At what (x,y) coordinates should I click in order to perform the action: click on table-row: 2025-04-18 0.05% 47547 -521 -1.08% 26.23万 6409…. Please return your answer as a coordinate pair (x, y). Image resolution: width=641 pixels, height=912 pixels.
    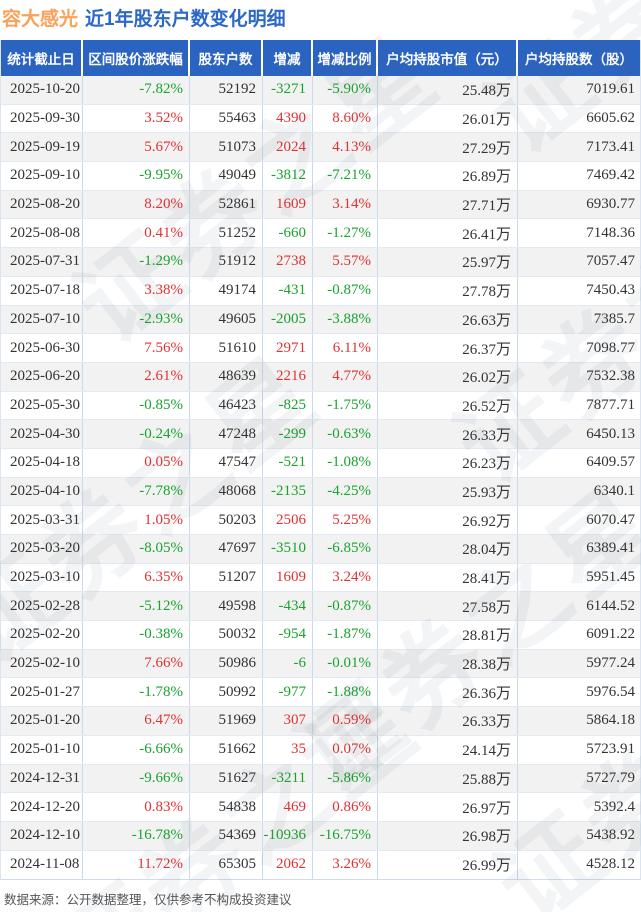
    Looking at the image, I should click on (320, 463).